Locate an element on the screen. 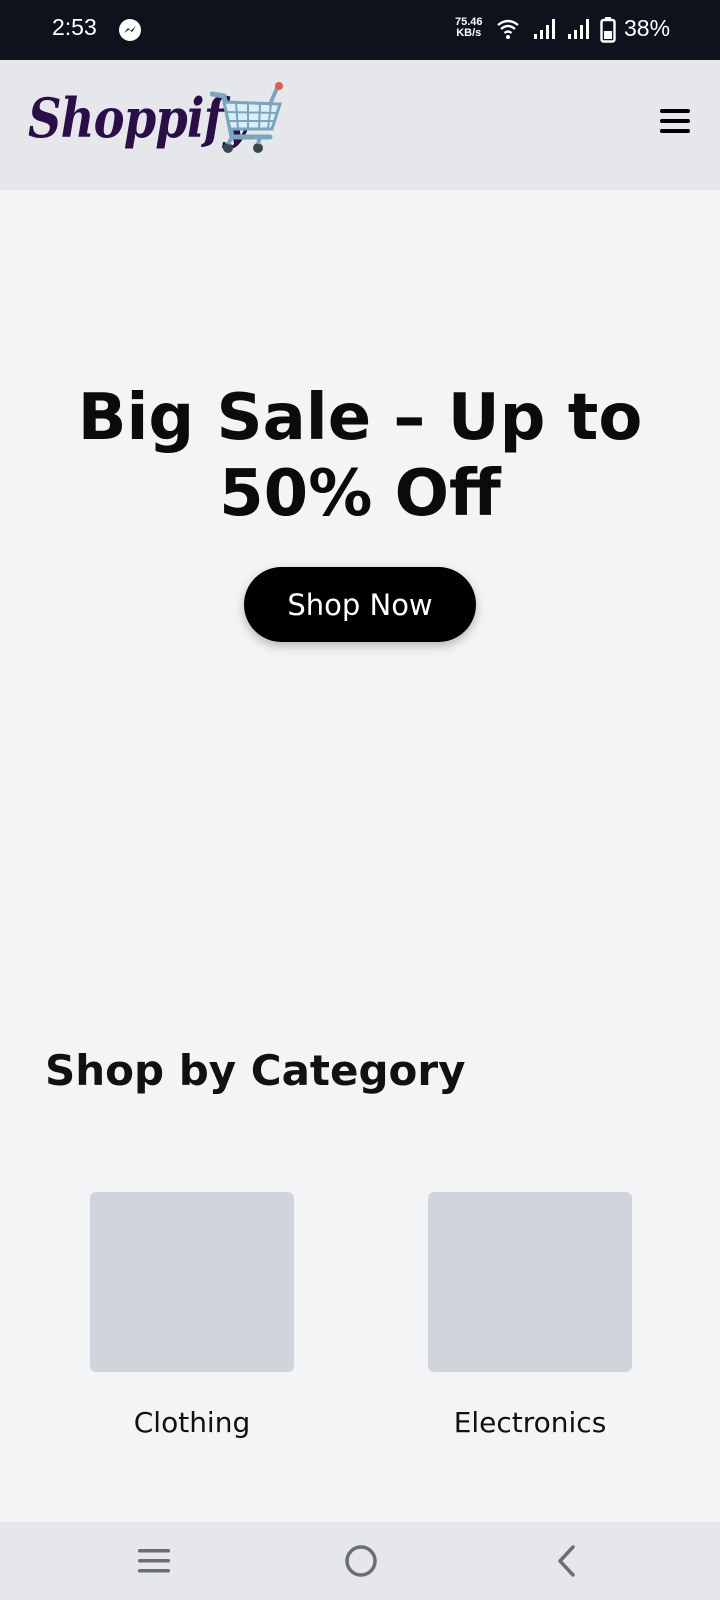 Image resolution: width=720 pixels, height=1600 pixels. shopping-cart-icon is located at coordinates (246, 117).